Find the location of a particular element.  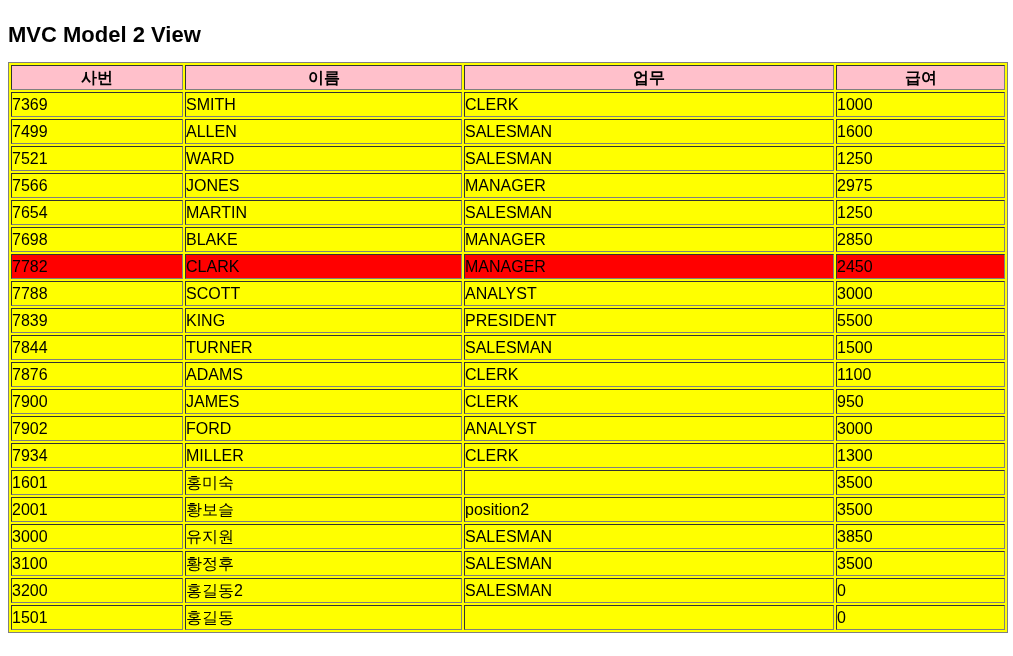

table-cell: 5500 is located at coordinates (920, 320).